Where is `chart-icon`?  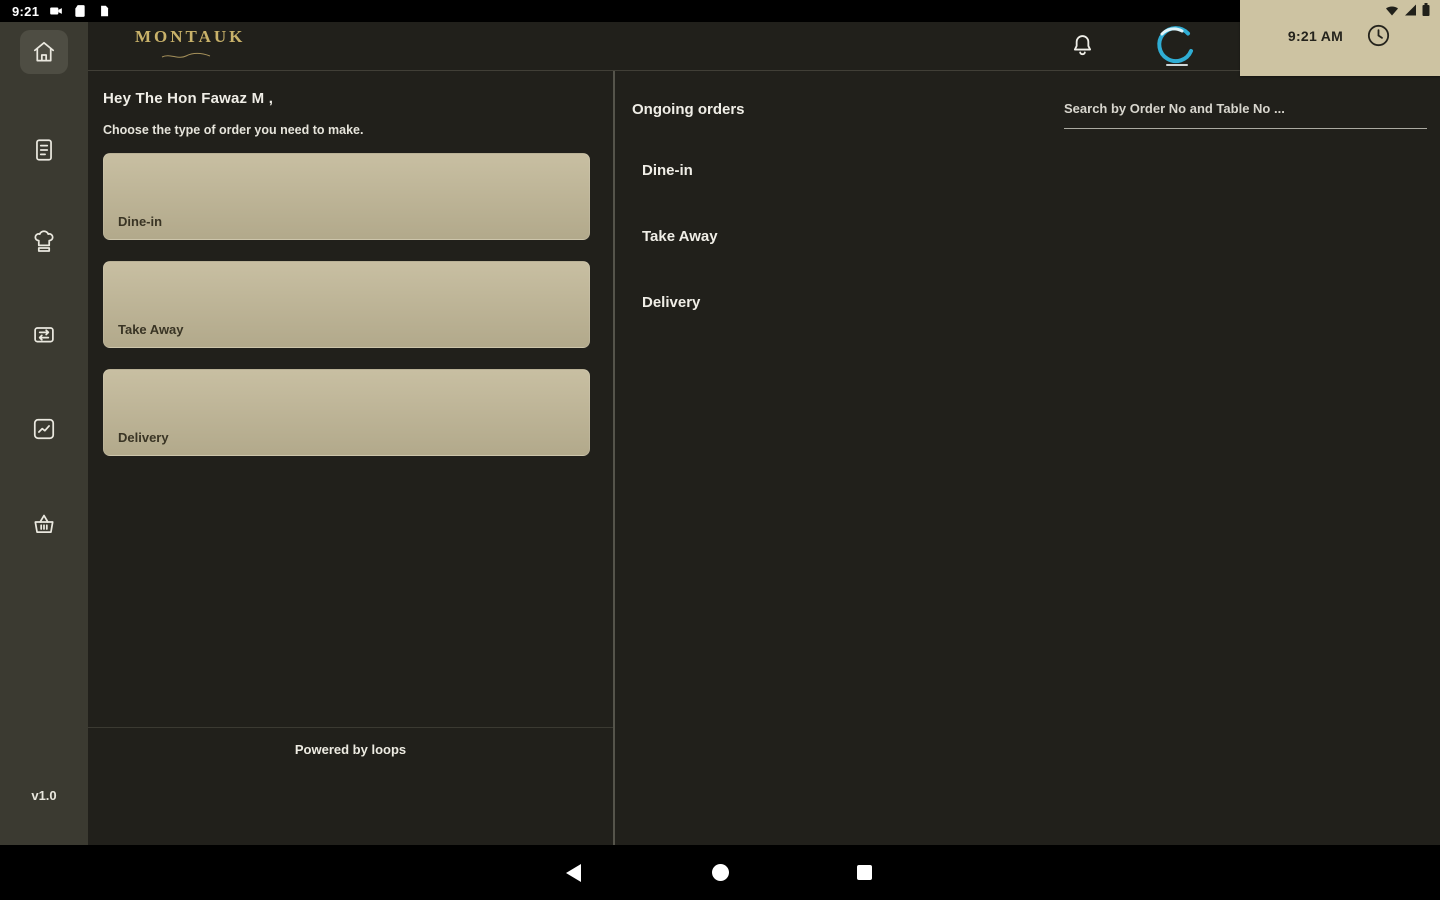 chart-icon is located at coordinates (44, 429).